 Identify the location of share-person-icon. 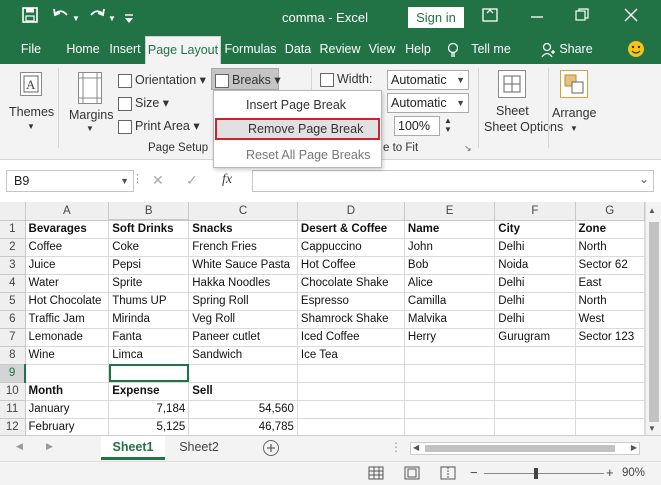
(548, 50).